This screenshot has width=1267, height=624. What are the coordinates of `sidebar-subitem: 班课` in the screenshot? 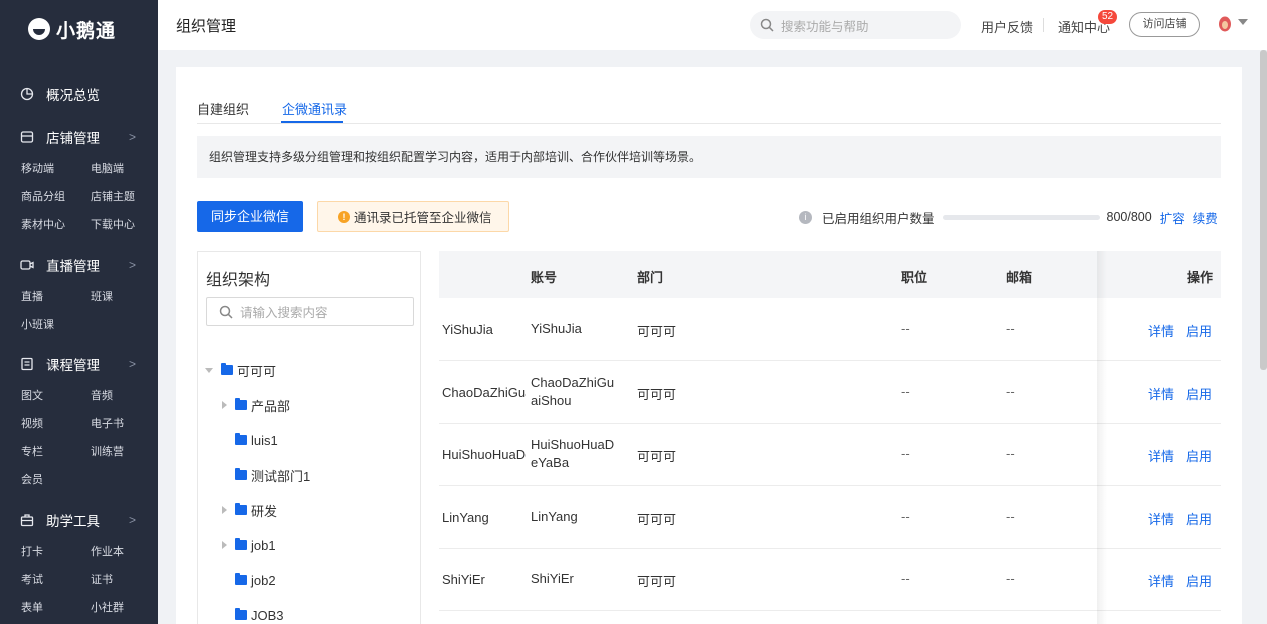 It's located at (124, 297).